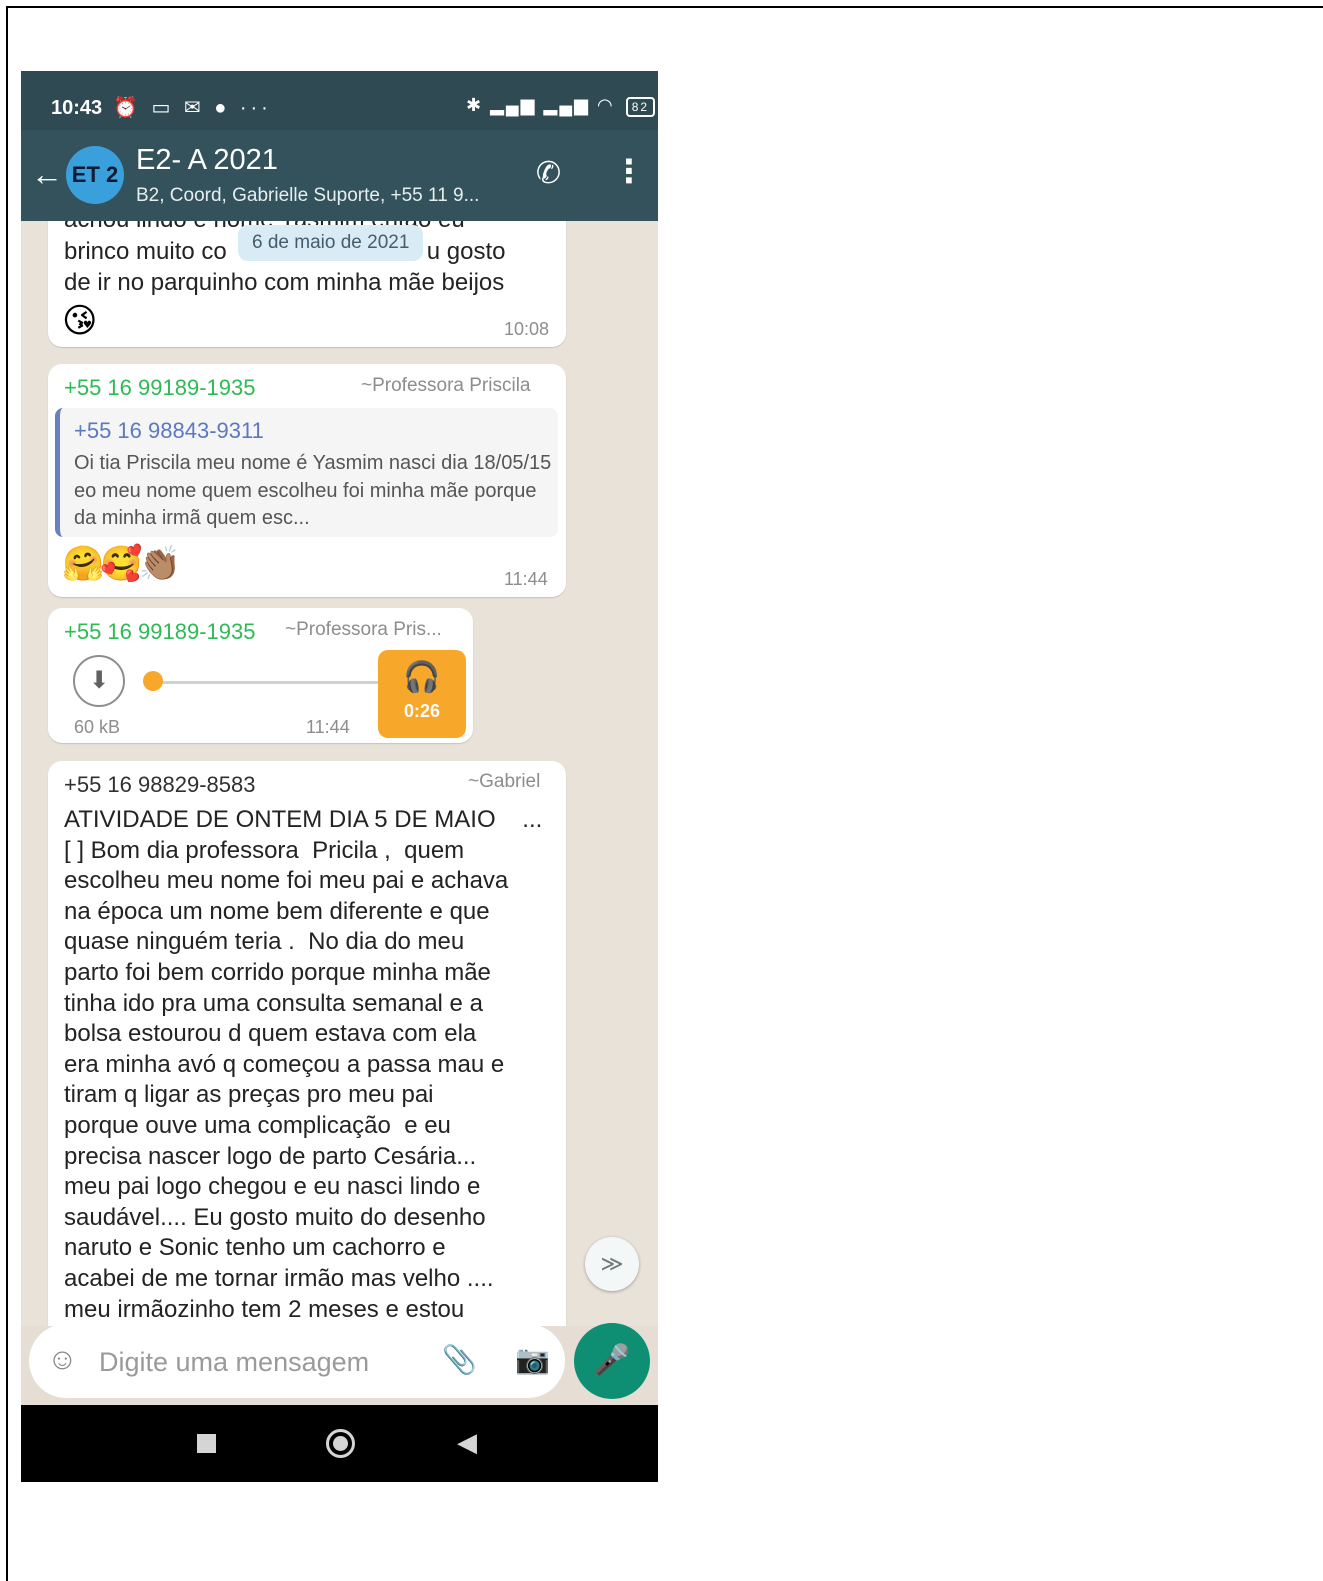  Describe the element at coordinates (62, 1360) in the screenshot. I see `emoji-icon: ☺` at that location.